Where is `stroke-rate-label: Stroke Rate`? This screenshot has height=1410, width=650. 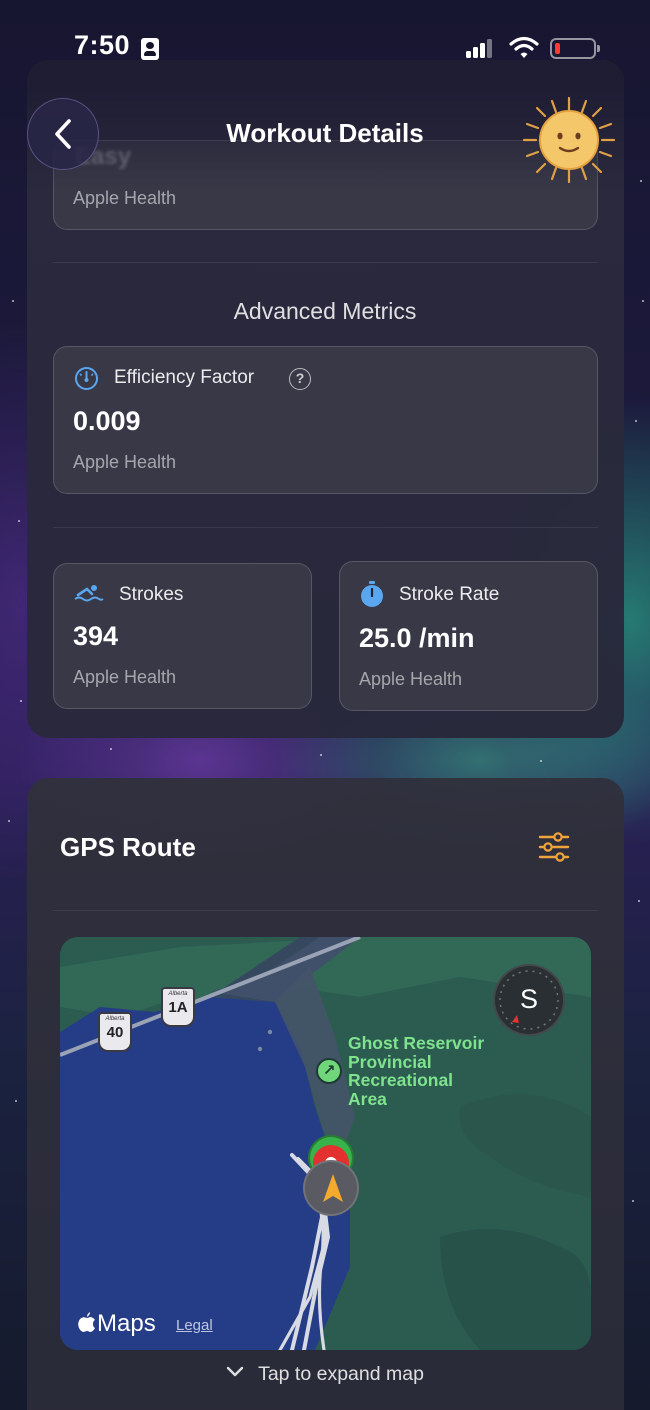 stroke-rate-label: Stroke Rate is located at coordinates (449, 594).